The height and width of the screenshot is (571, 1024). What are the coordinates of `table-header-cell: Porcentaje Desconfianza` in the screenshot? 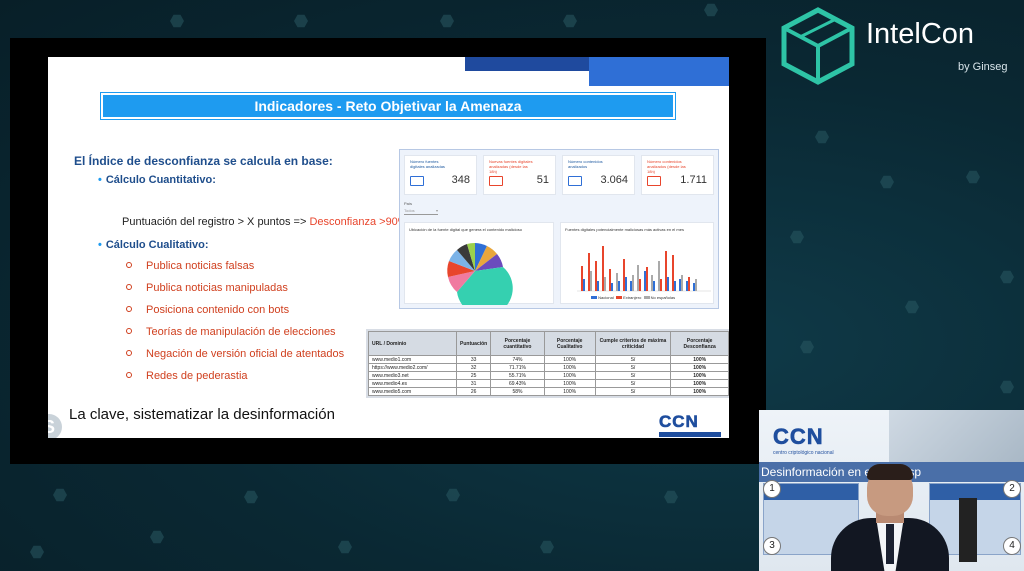 It's located at (699, 343).